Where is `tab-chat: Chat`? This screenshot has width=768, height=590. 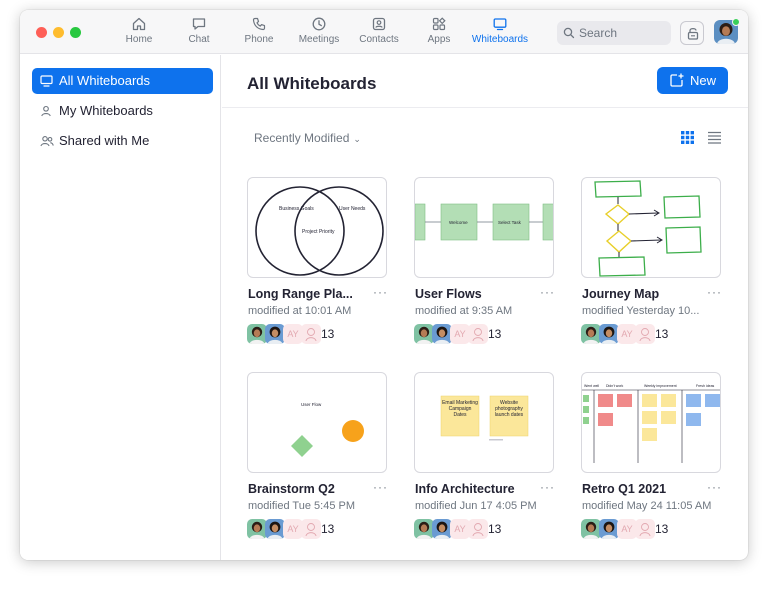
tab-chat: Chat is located at coordinates (199, 34).